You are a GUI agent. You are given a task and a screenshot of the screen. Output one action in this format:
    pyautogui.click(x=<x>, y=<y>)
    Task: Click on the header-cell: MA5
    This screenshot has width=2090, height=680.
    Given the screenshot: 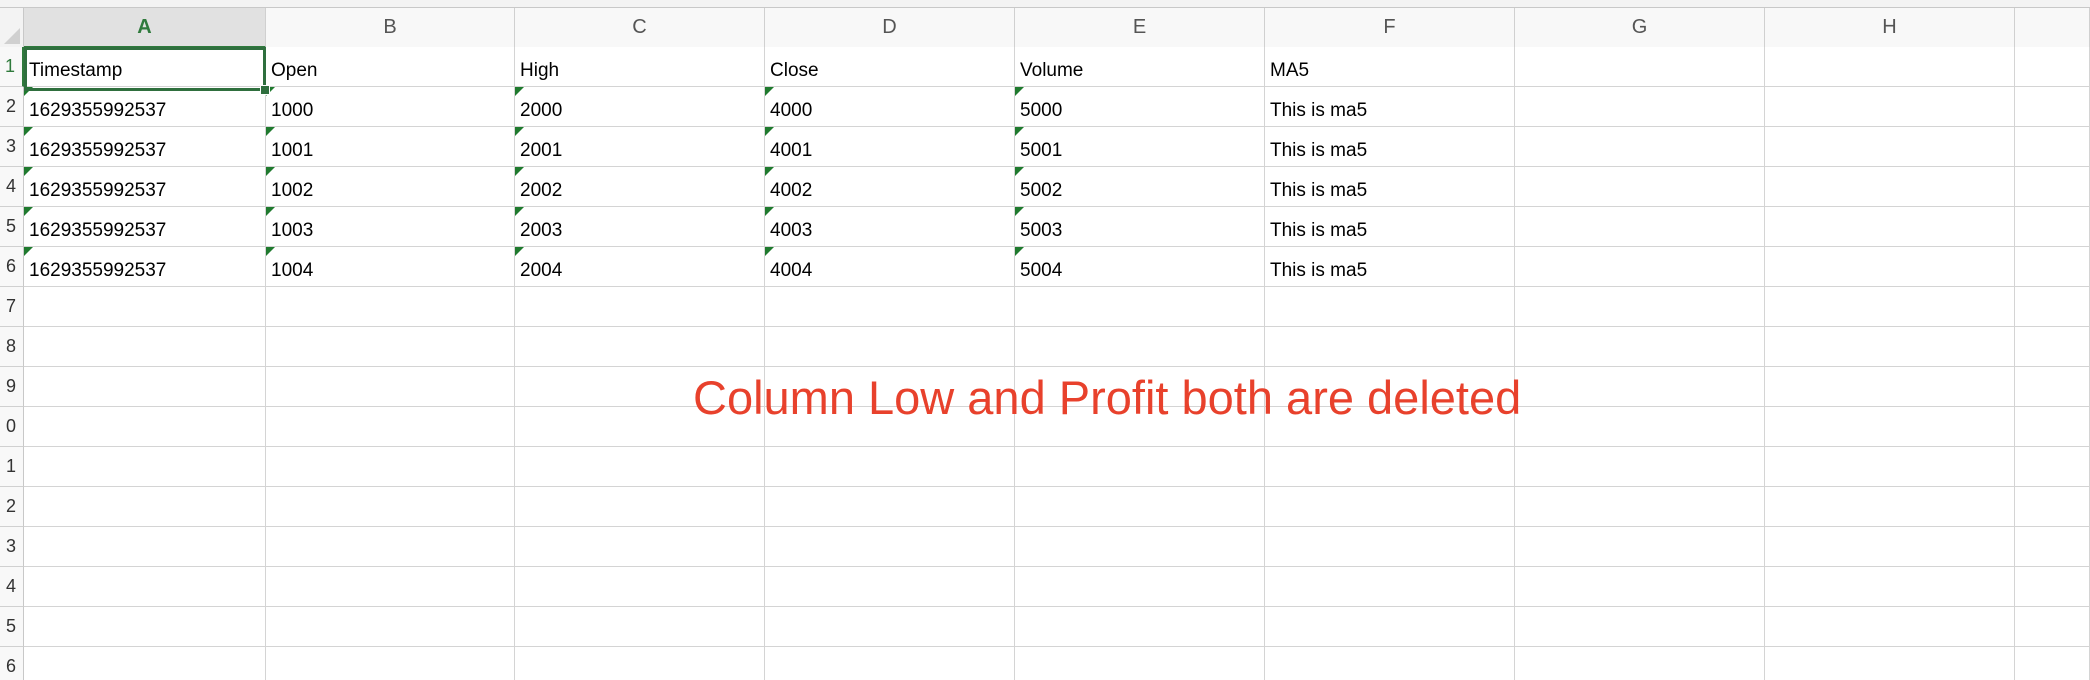 What is the action you would take?
    pyautogui.click(x=1390, y=67)
    